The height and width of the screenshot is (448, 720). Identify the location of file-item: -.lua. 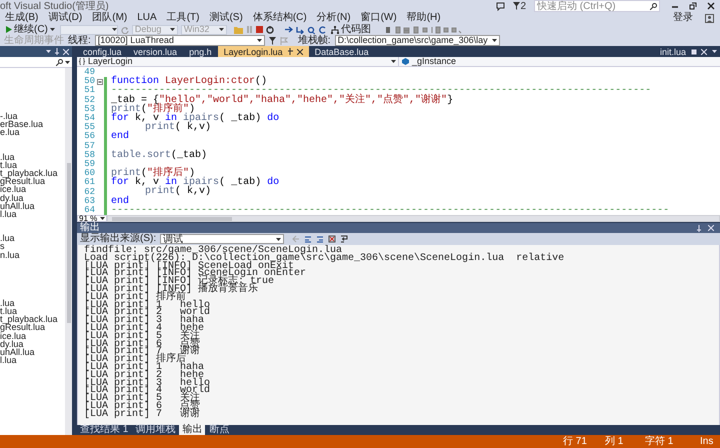
(32, 116).